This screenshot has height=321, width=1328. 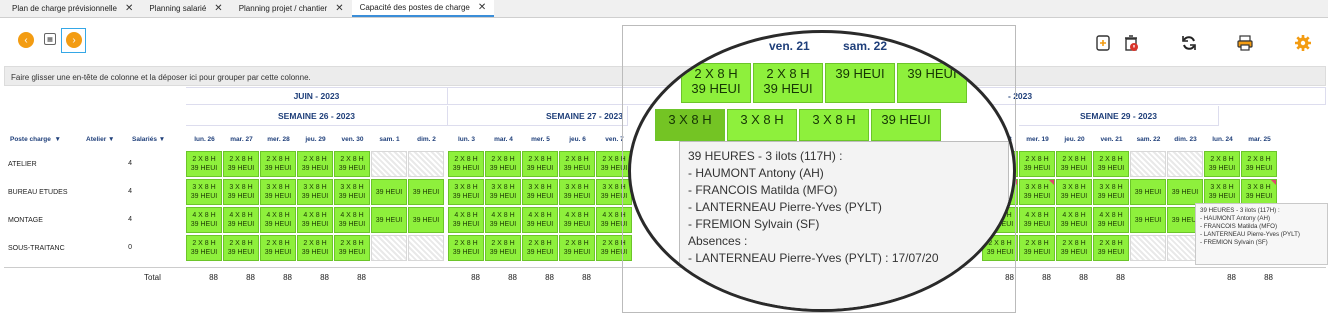 I want to click on day-column-header: jeu. 20, so click(x=1074, y=139).